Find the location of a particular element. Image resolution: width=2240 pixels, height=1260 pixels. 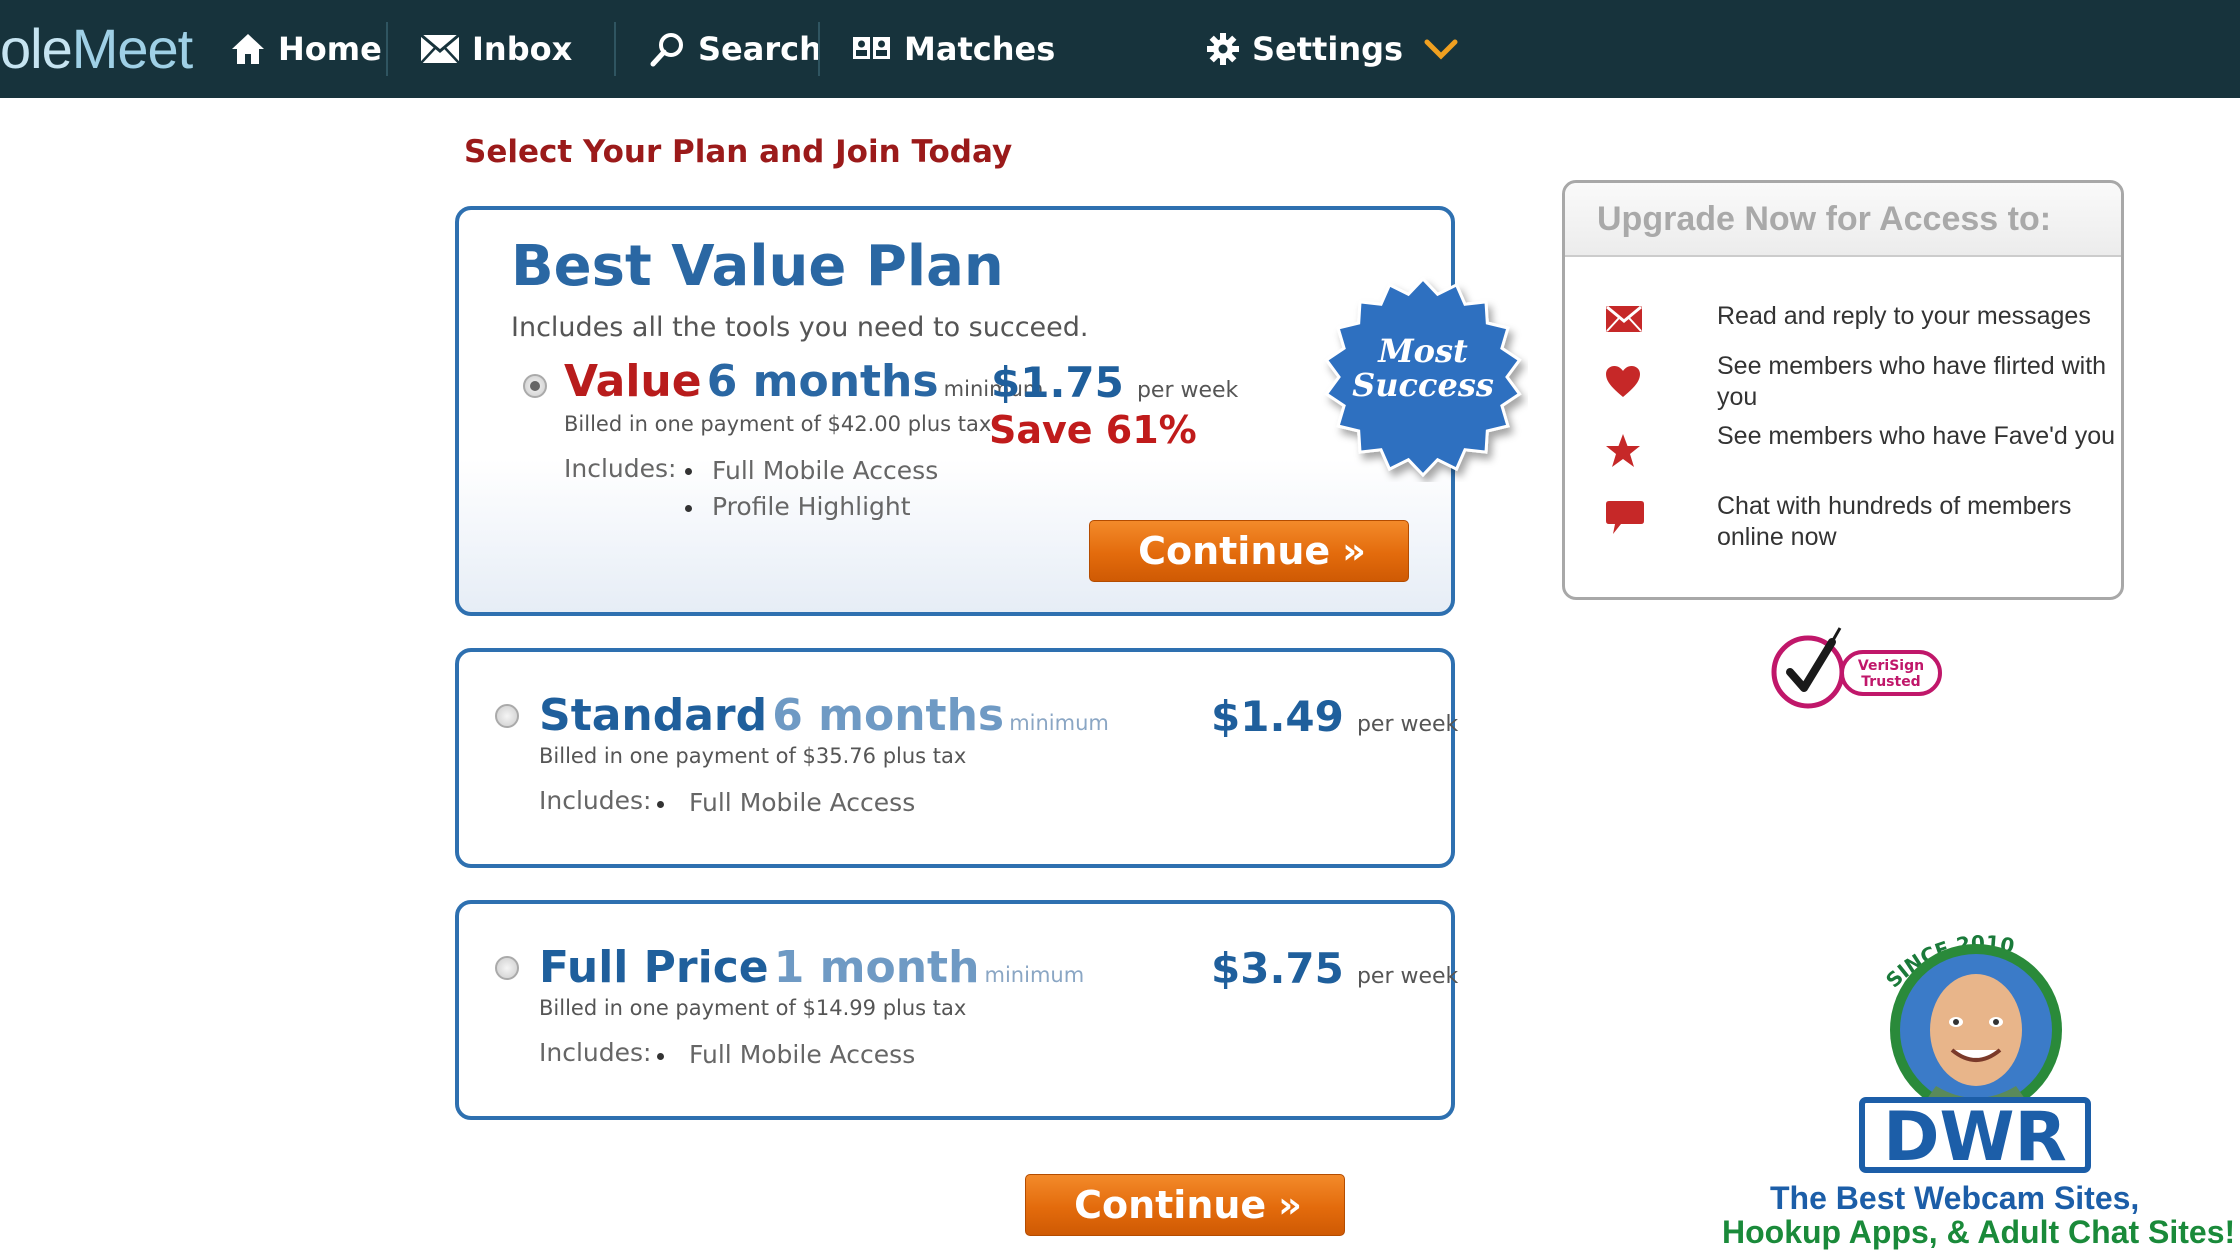

nav-search: Search is located at coordinates (736, 49).